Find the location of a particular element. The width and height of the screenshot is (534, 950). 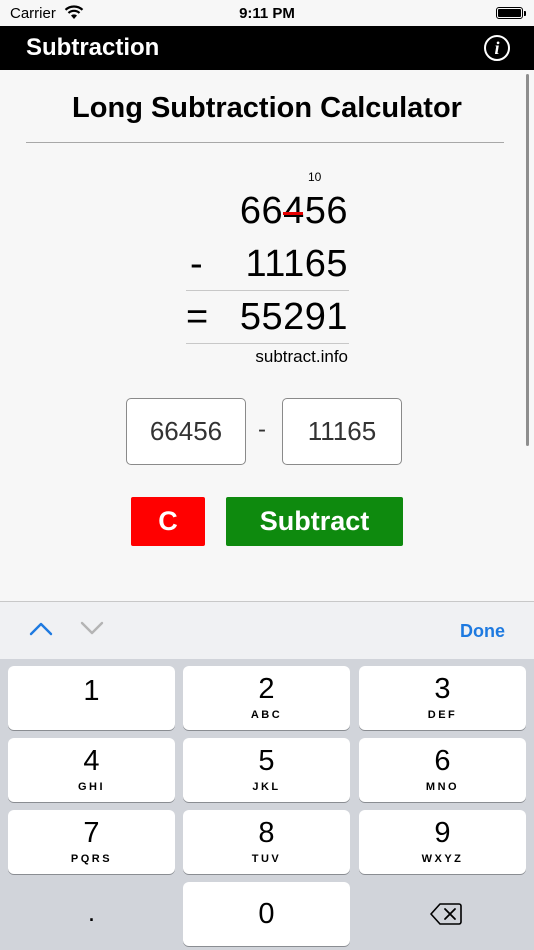

subtract-button: Subtract is located at coordinates (314, 521).